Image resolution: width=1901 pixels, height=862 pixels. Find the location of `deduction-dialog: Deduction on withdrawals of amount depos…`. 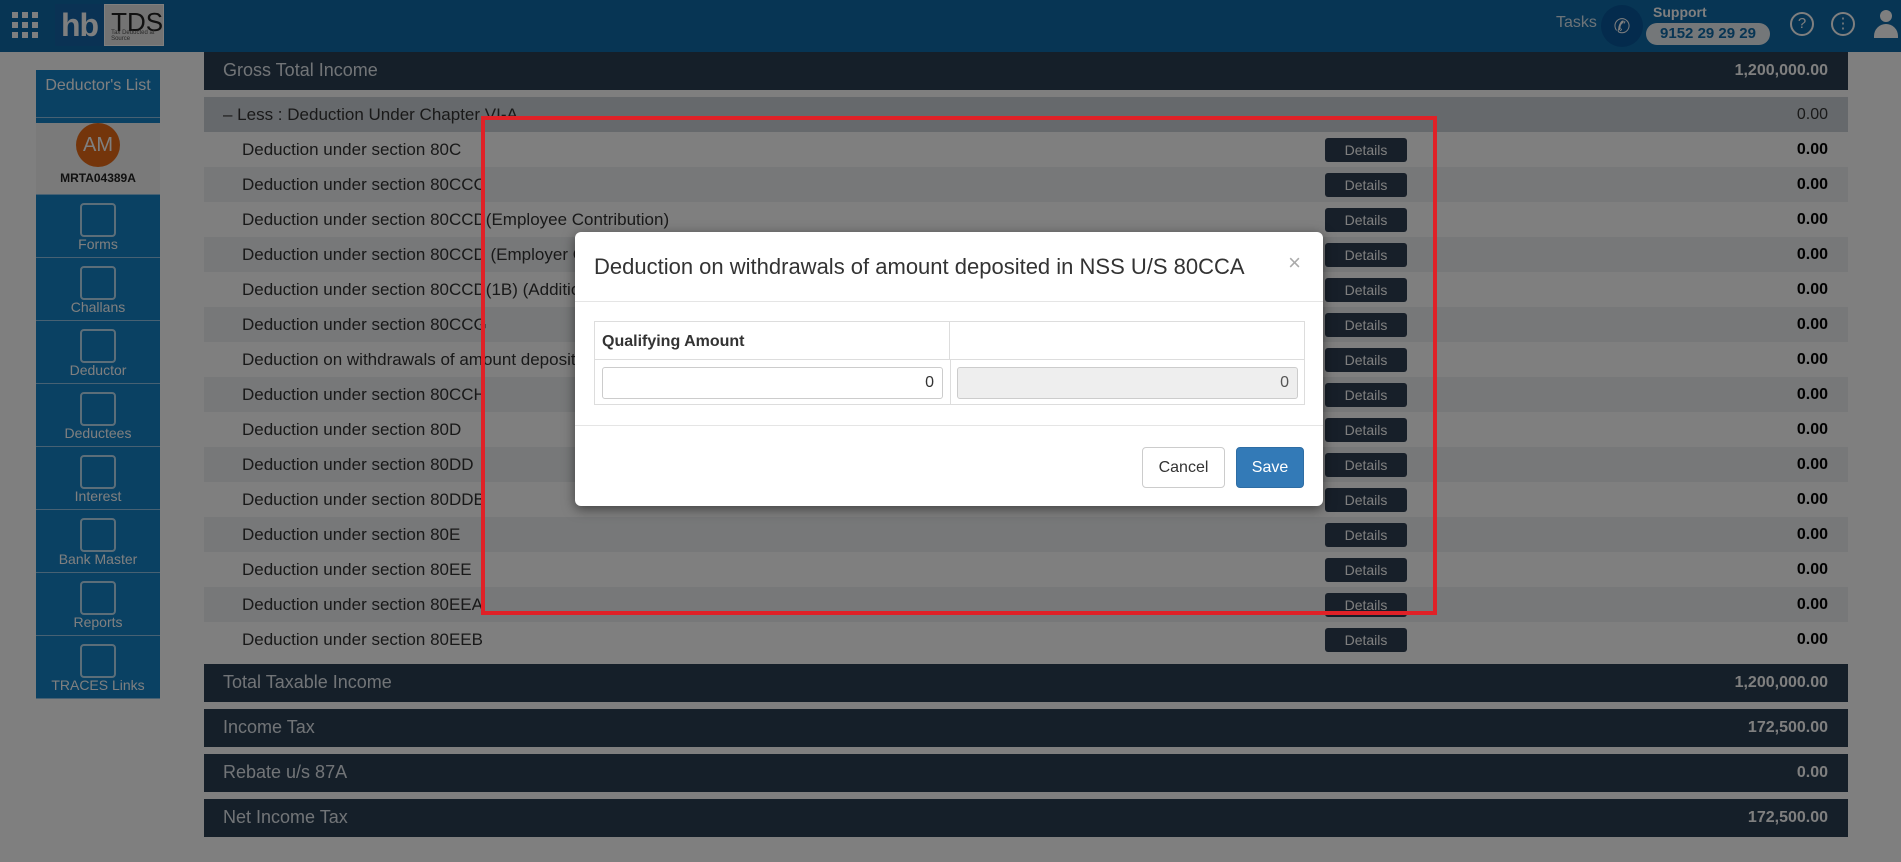

deduction-dialog: Deduction on withdrawals of amount depos… is located at coordinates (949, 369).